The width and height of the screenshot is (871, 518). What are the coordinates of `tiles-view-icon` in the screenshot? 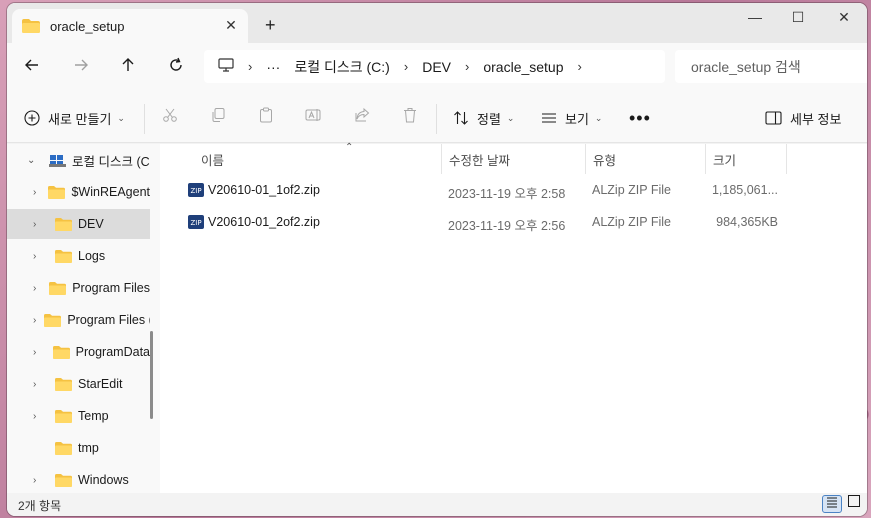 It's located at (854, 501).